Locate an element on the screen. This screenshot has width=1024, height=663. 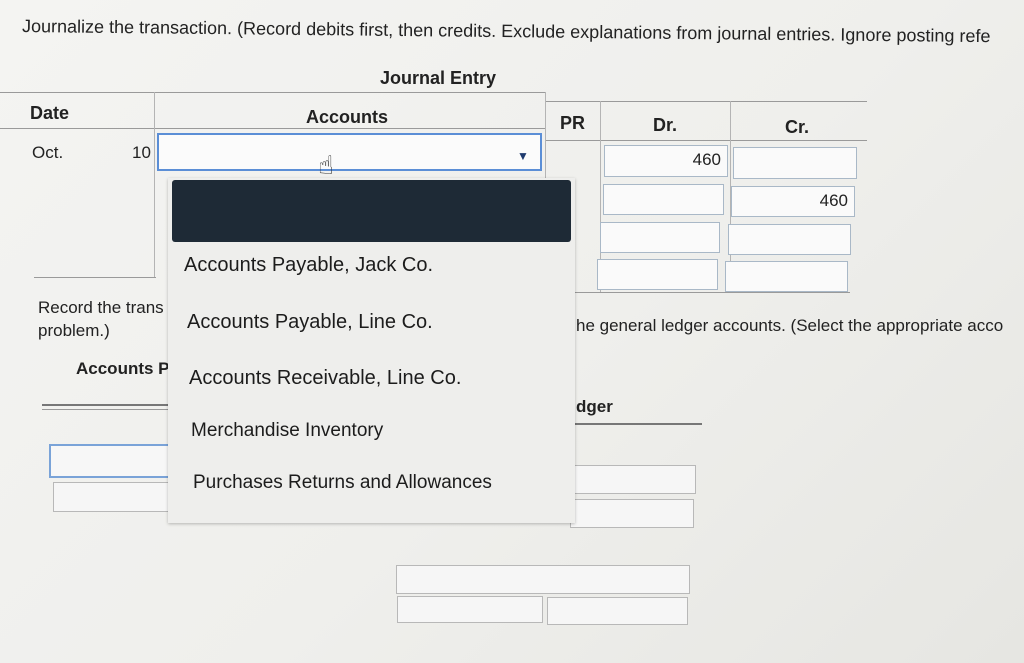
dropdown-option-merchandise-inventory: Merchandise Inventory is located at coordinates (287, 431).